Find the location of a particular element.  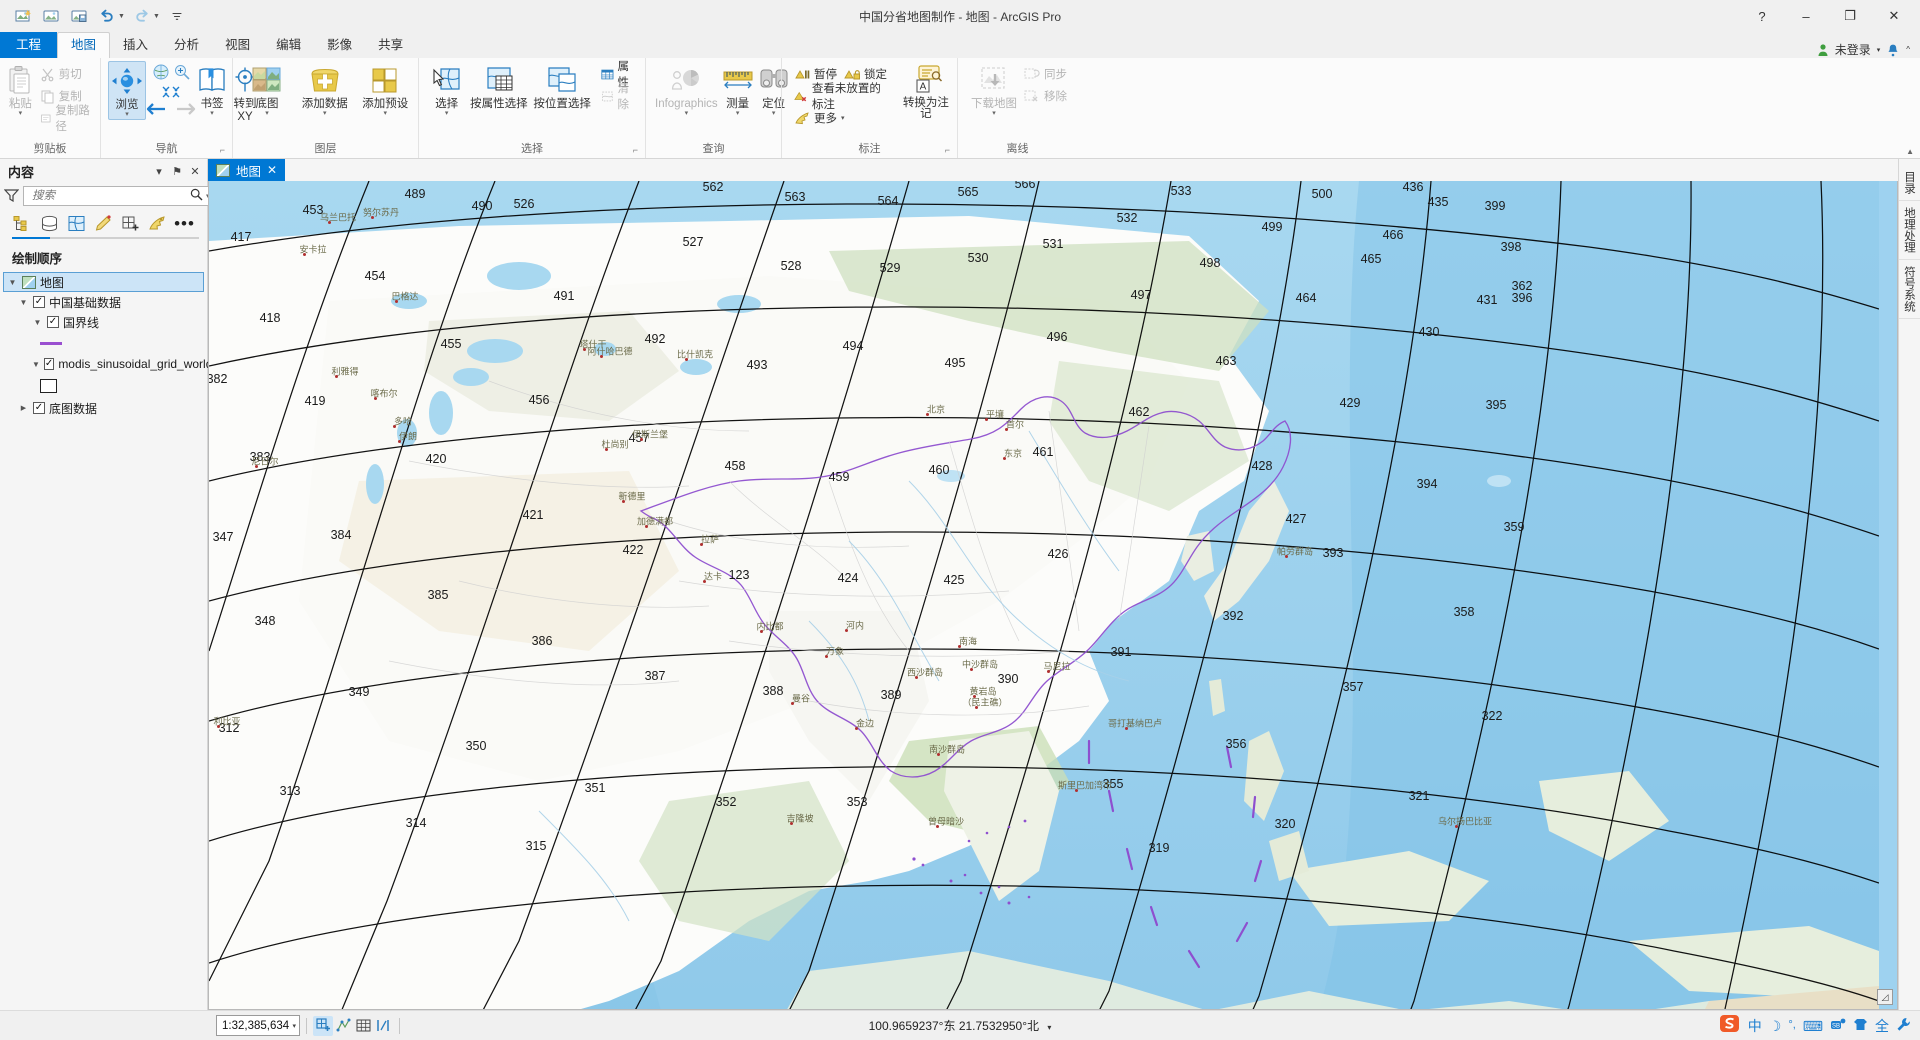

view-unplaced-labels-button: 查看未放置的标注 is located at coordinates (844, 97).